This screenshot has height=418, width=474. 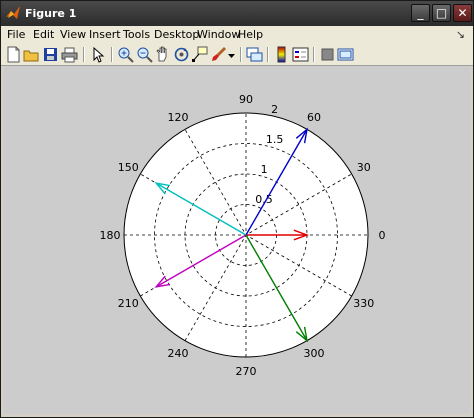 What do you see at coordinates (162, 54) in the screenshot?
I see `pan-hand-icon` at bounding box center [162, 54].